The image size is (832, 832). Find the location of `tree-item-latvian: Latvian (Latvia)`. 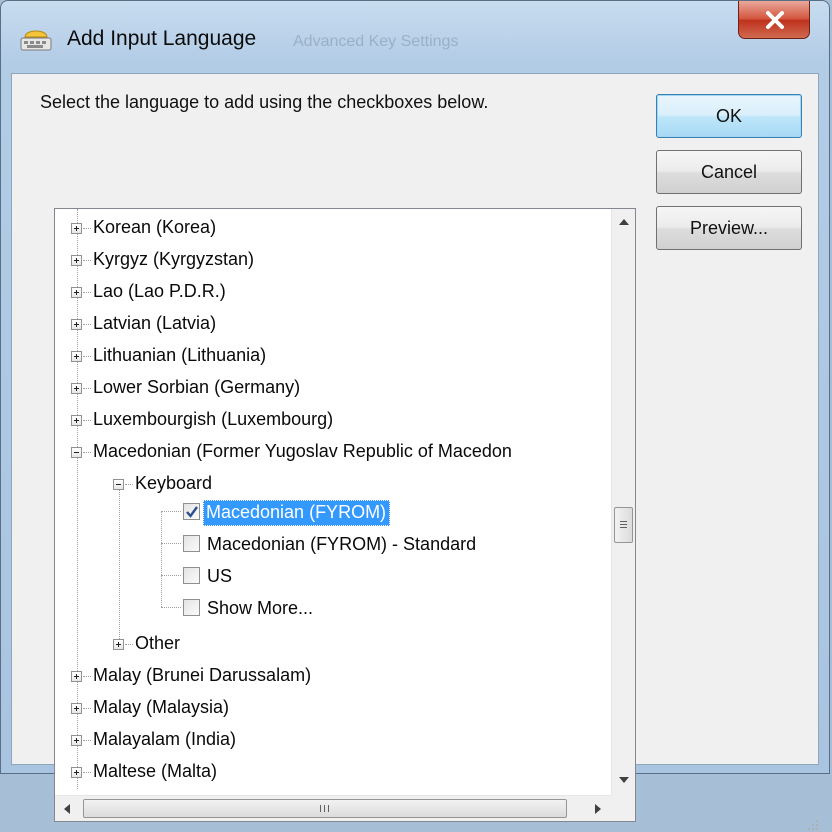

tree-item-latvian: Latvian (Latvia) is located at coordinates (154, 323).